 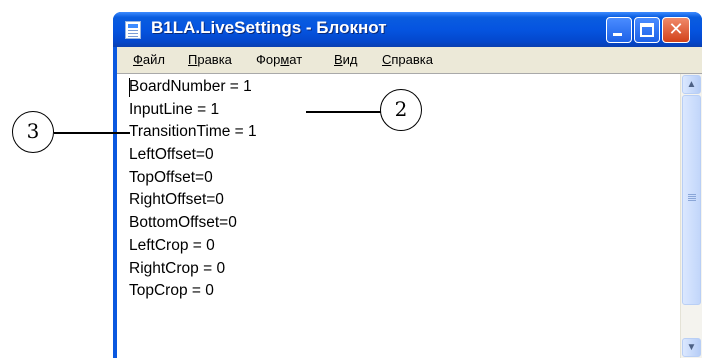 What do you see at coordinates (92, 133) in the screenshot?
I see `callout-3-leader` at bounding box center [92, 133].